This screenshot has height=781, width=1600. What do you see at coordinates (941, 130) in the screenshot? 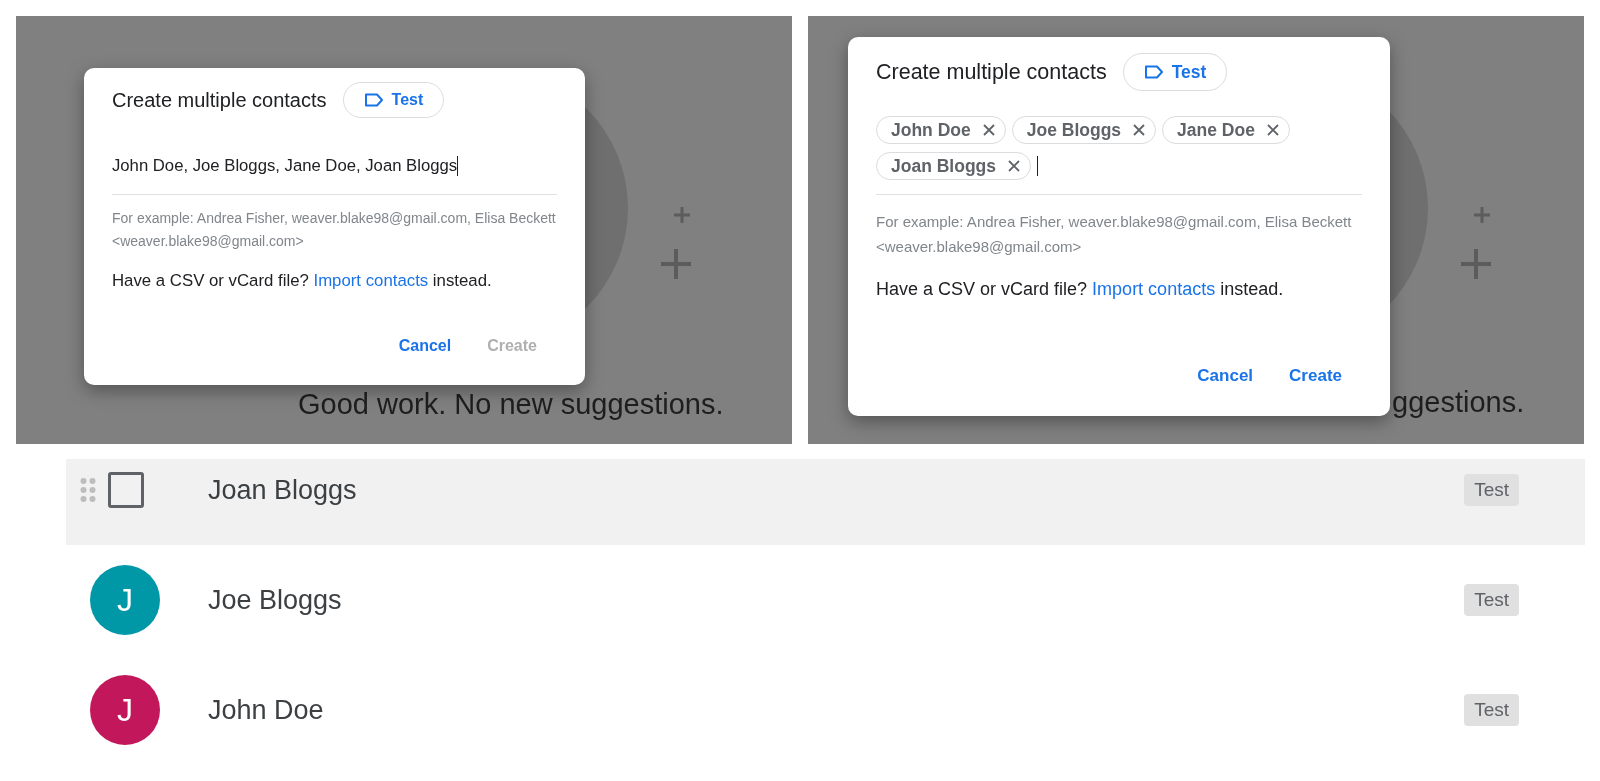
I see `name-chip: John Doe` at bounding box center [941, 130].